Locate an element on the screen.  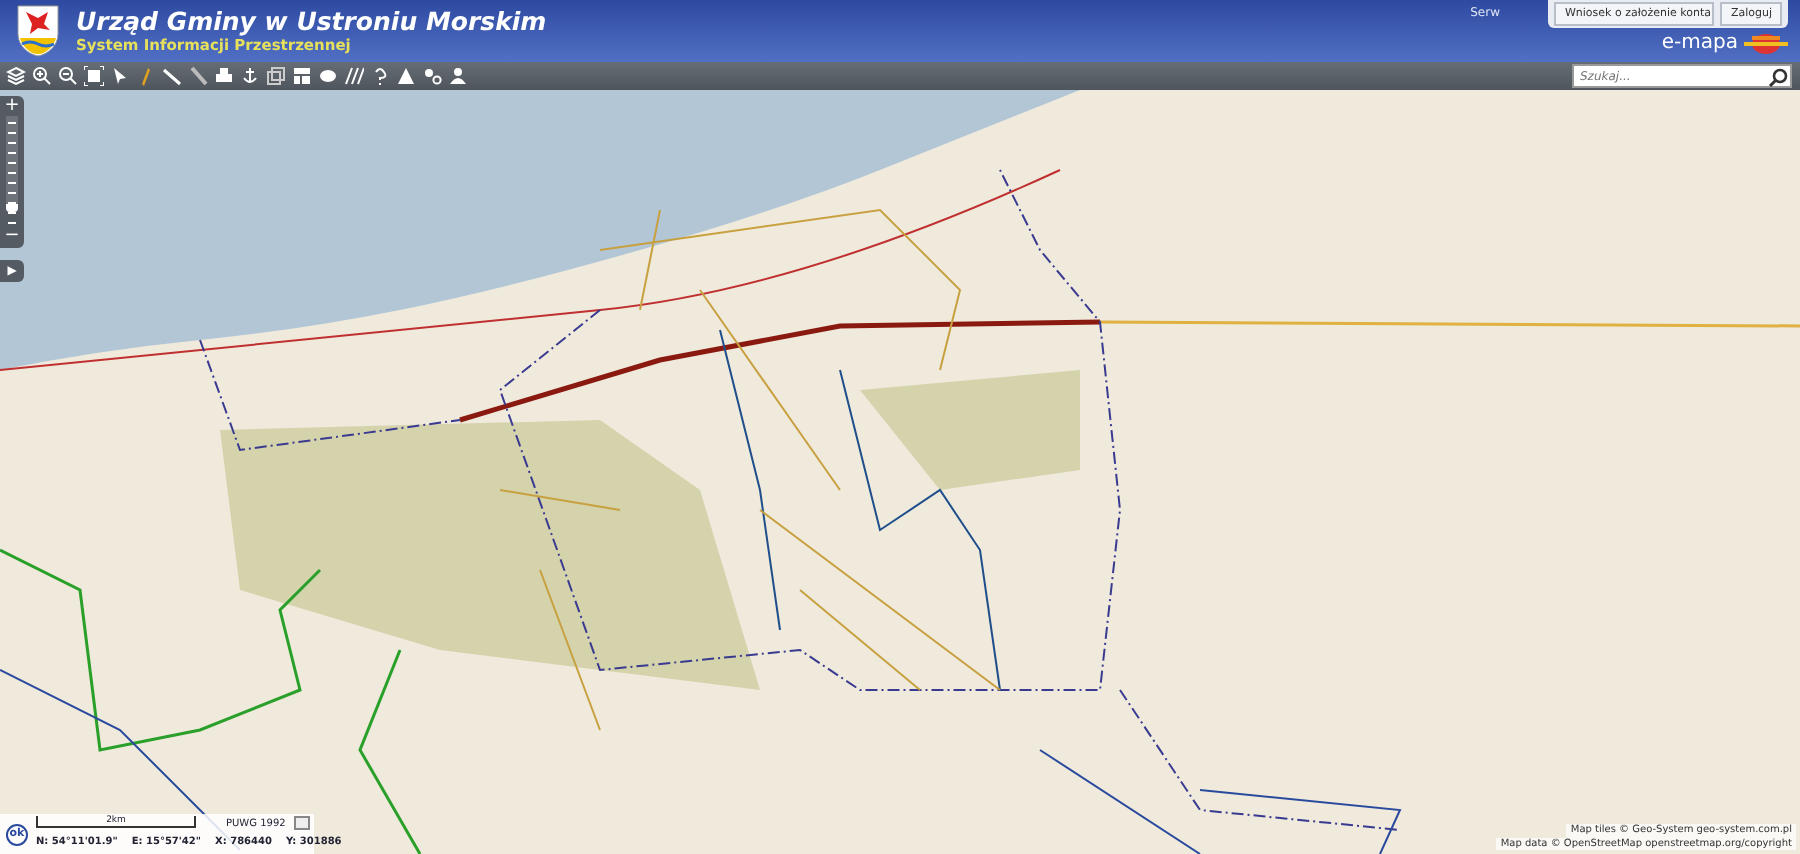
coat-of-arms-icon is located at coordinates (38, 31).